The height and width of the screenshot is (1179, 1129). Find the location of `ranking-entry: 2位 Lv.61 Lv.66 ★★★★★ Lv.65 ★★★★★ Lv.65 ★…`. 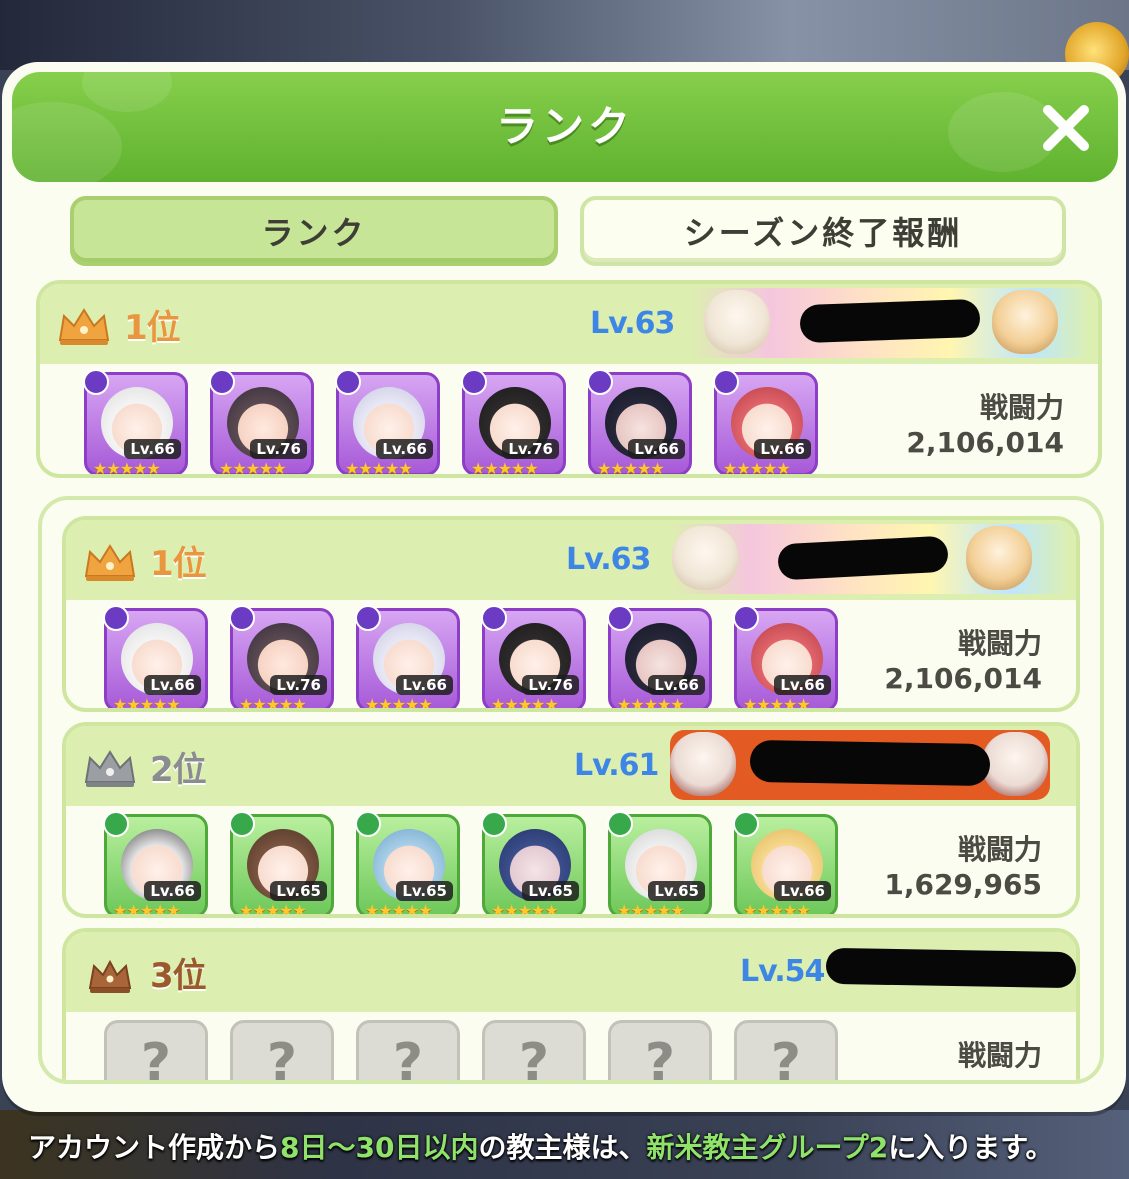

ranking-entry: 2位 Lv.61 Lv.66 ★★★★★ Lv.65 ★★★★★ Lv.65 ★… is located at coordinates (571, 820).